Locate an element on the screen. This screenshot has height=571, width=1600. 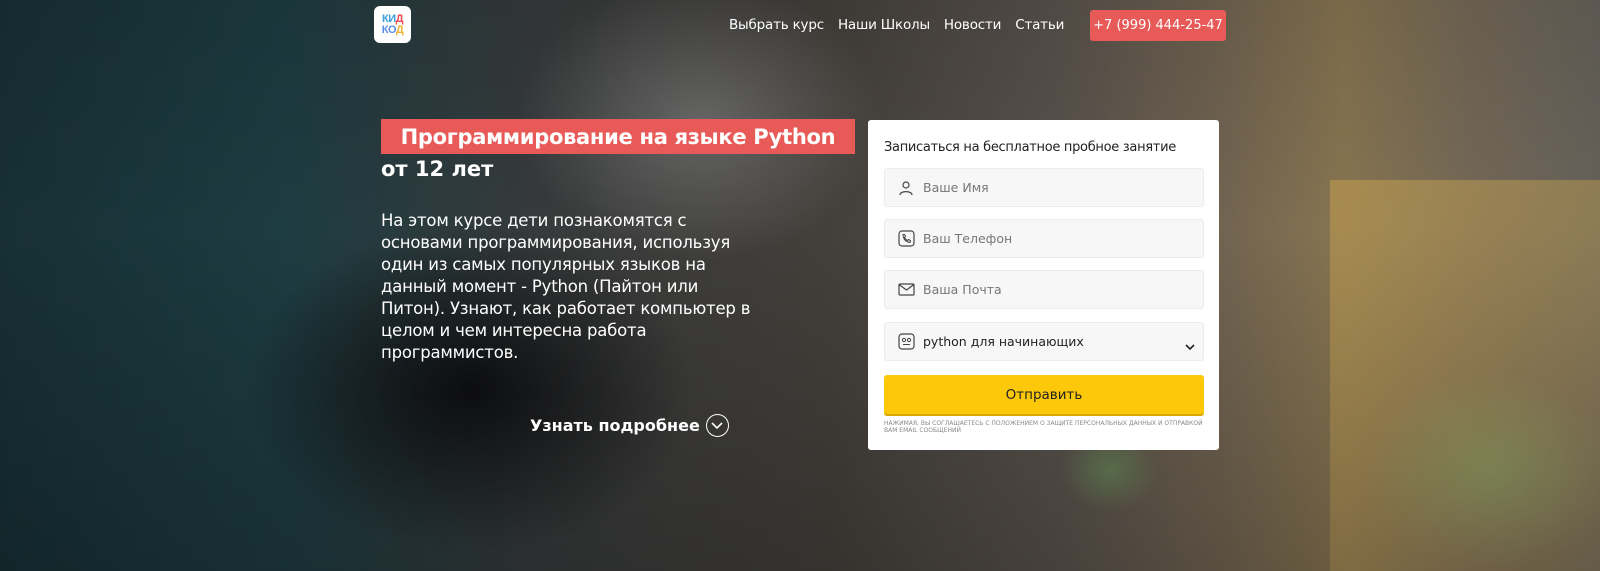
user-icon is located at coordinates (906, 188).